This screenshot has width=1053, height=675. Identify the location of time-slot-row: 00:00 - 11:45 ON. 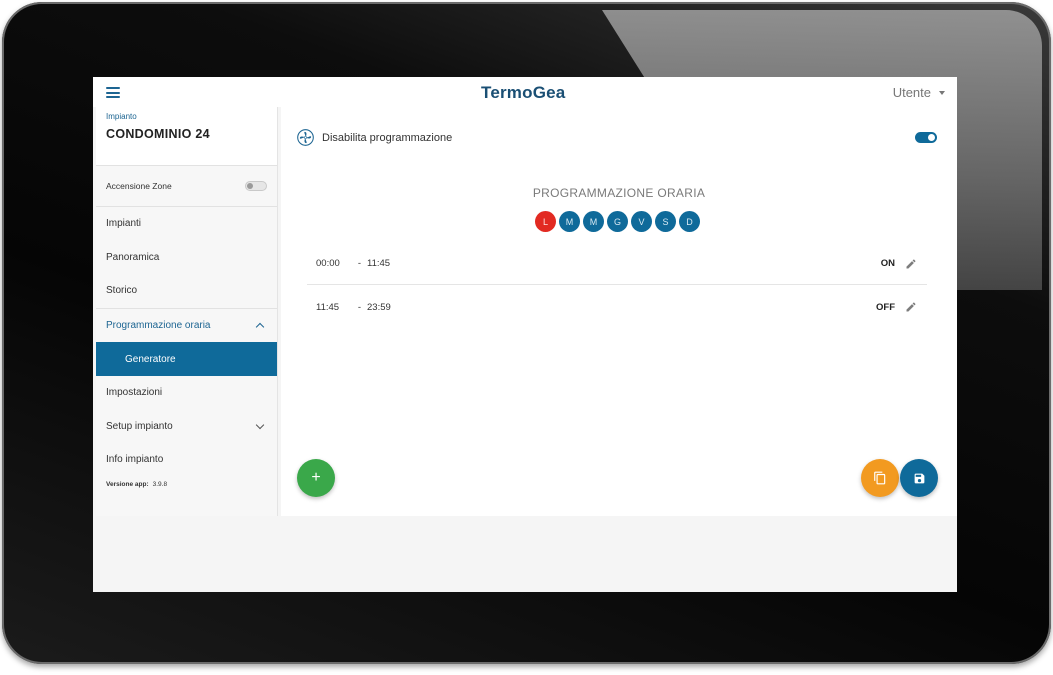
(617, 264).